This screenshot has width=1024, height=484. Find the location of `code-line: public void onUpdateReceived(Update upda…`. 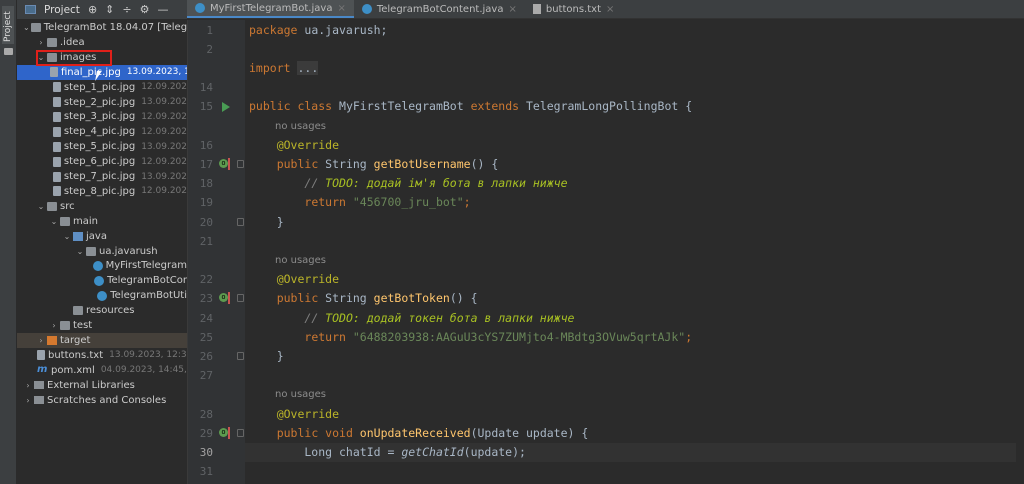

code-line: public void onUpdateReceived(Update upda… is located at coordinates (634, 433).